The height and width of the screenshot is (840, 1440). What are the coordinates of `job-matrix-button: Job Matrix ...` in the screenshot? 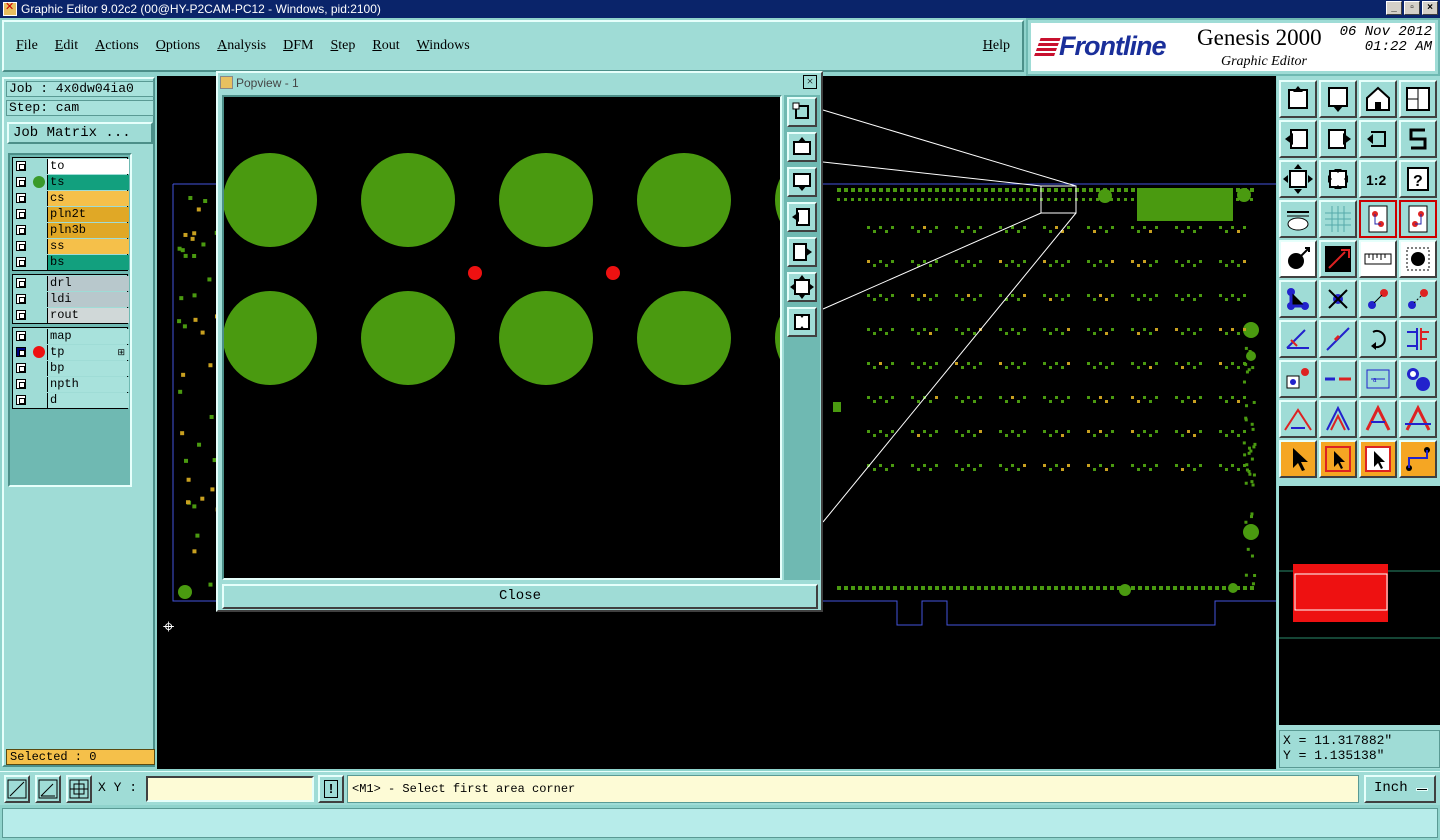 It's located at (80, 133).